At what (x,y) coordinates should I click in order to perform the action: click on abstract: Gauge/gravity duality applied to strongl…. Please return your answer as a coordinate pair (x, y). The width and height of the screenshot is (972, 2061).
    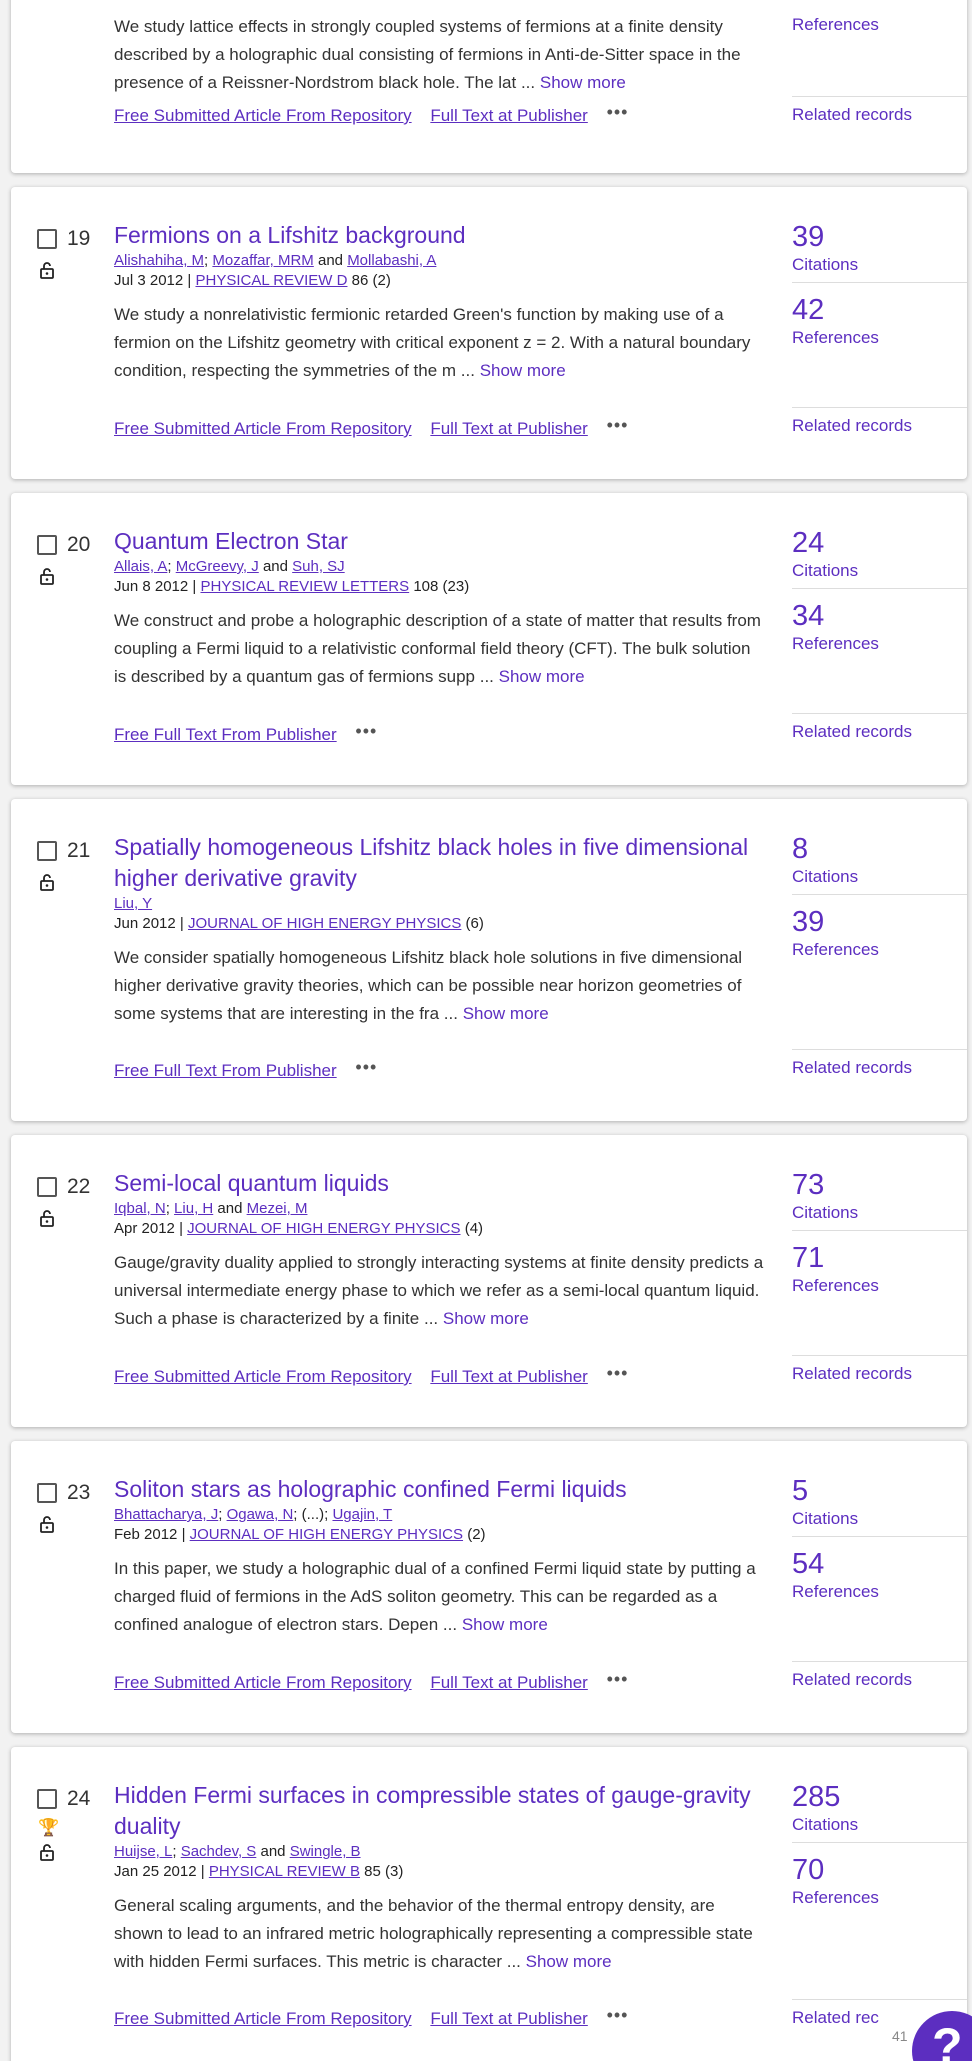
    Looking at the image, I should click on (439, 1290).